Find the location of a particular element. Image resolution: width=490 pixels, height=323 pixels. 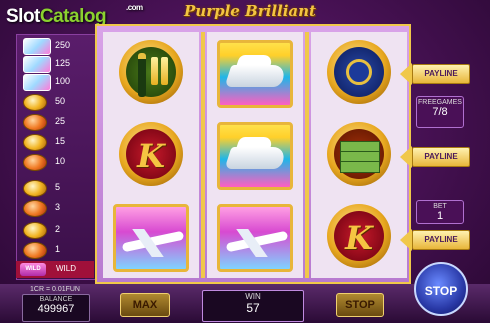

bet-label: BET is located at coordinates (440, 206).